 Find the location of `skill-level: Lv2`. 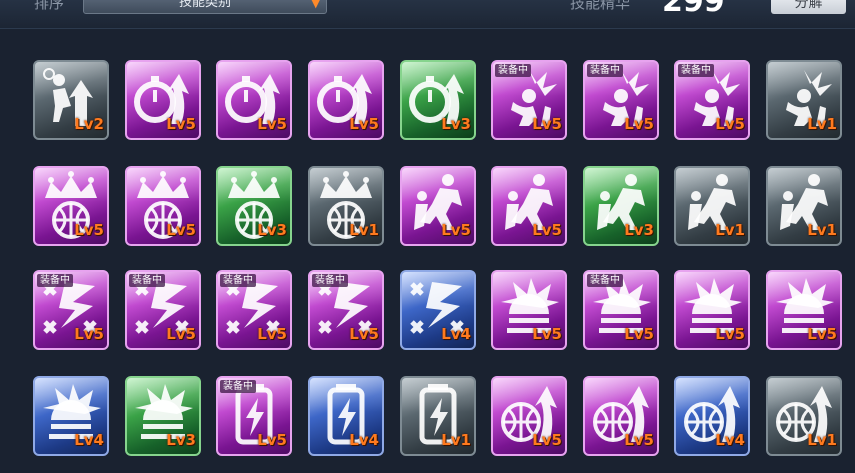

skill-level: Lv2 is located at coordinates (89, 124).